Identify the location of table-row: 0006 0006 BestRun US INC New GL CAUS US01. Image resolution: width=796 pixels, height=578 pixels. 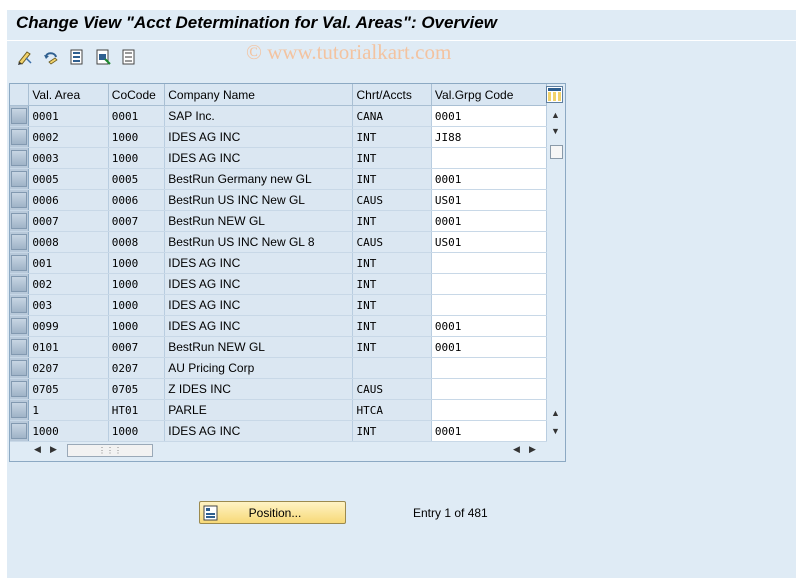
(279, 200).